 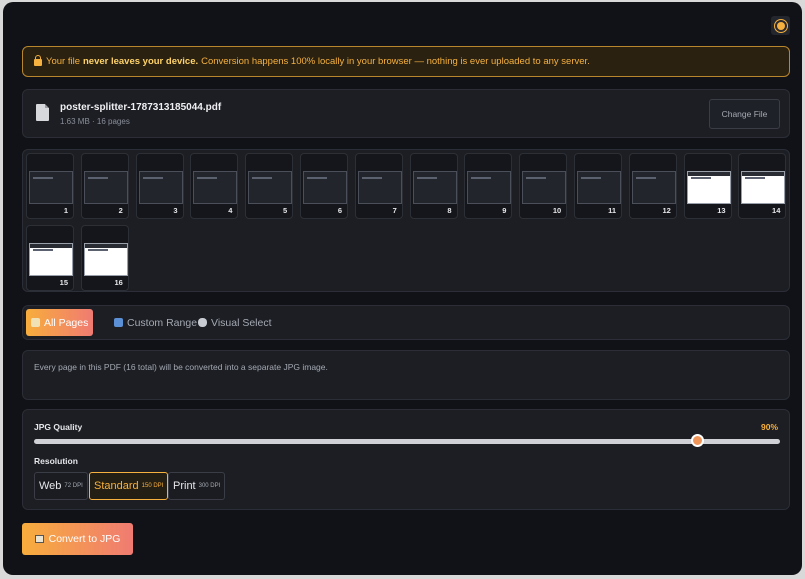 What do you see at coordinates (141, 107) in the screenshot?
I see `file-name: poster-splitter-1787313185044.pdf` at bounding box center [141, 107].